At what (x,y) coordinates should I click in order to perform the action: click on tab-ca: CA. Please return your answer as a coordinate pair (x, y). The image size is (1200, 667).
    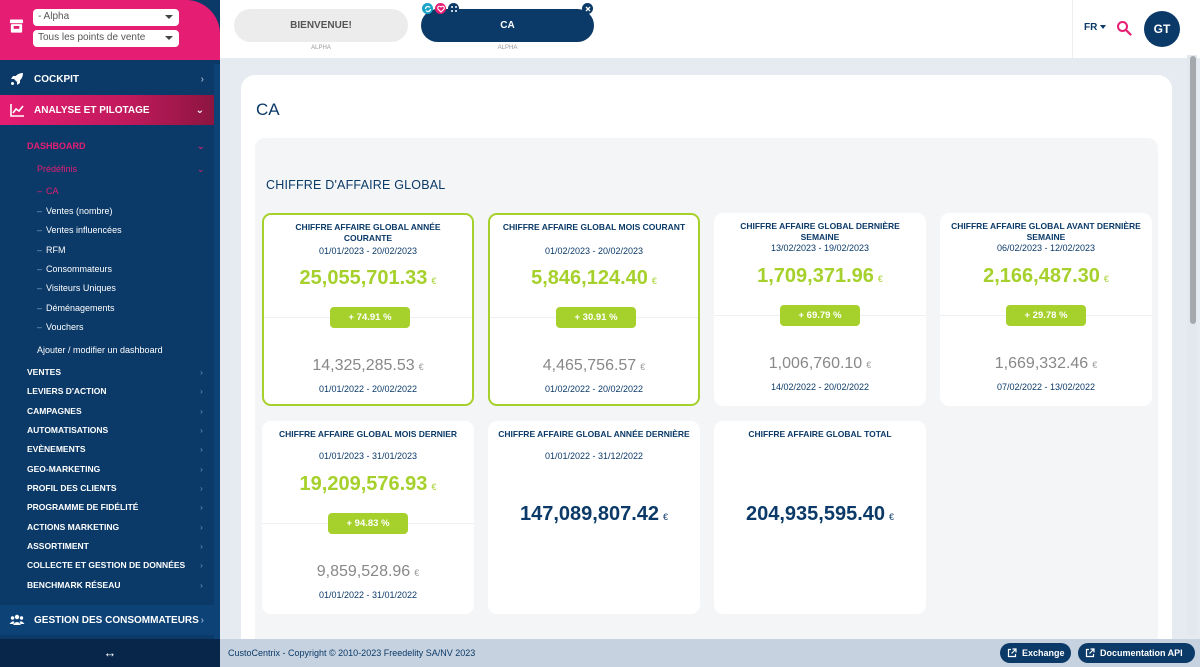
    Looking at the image, I should click on (507, 25).